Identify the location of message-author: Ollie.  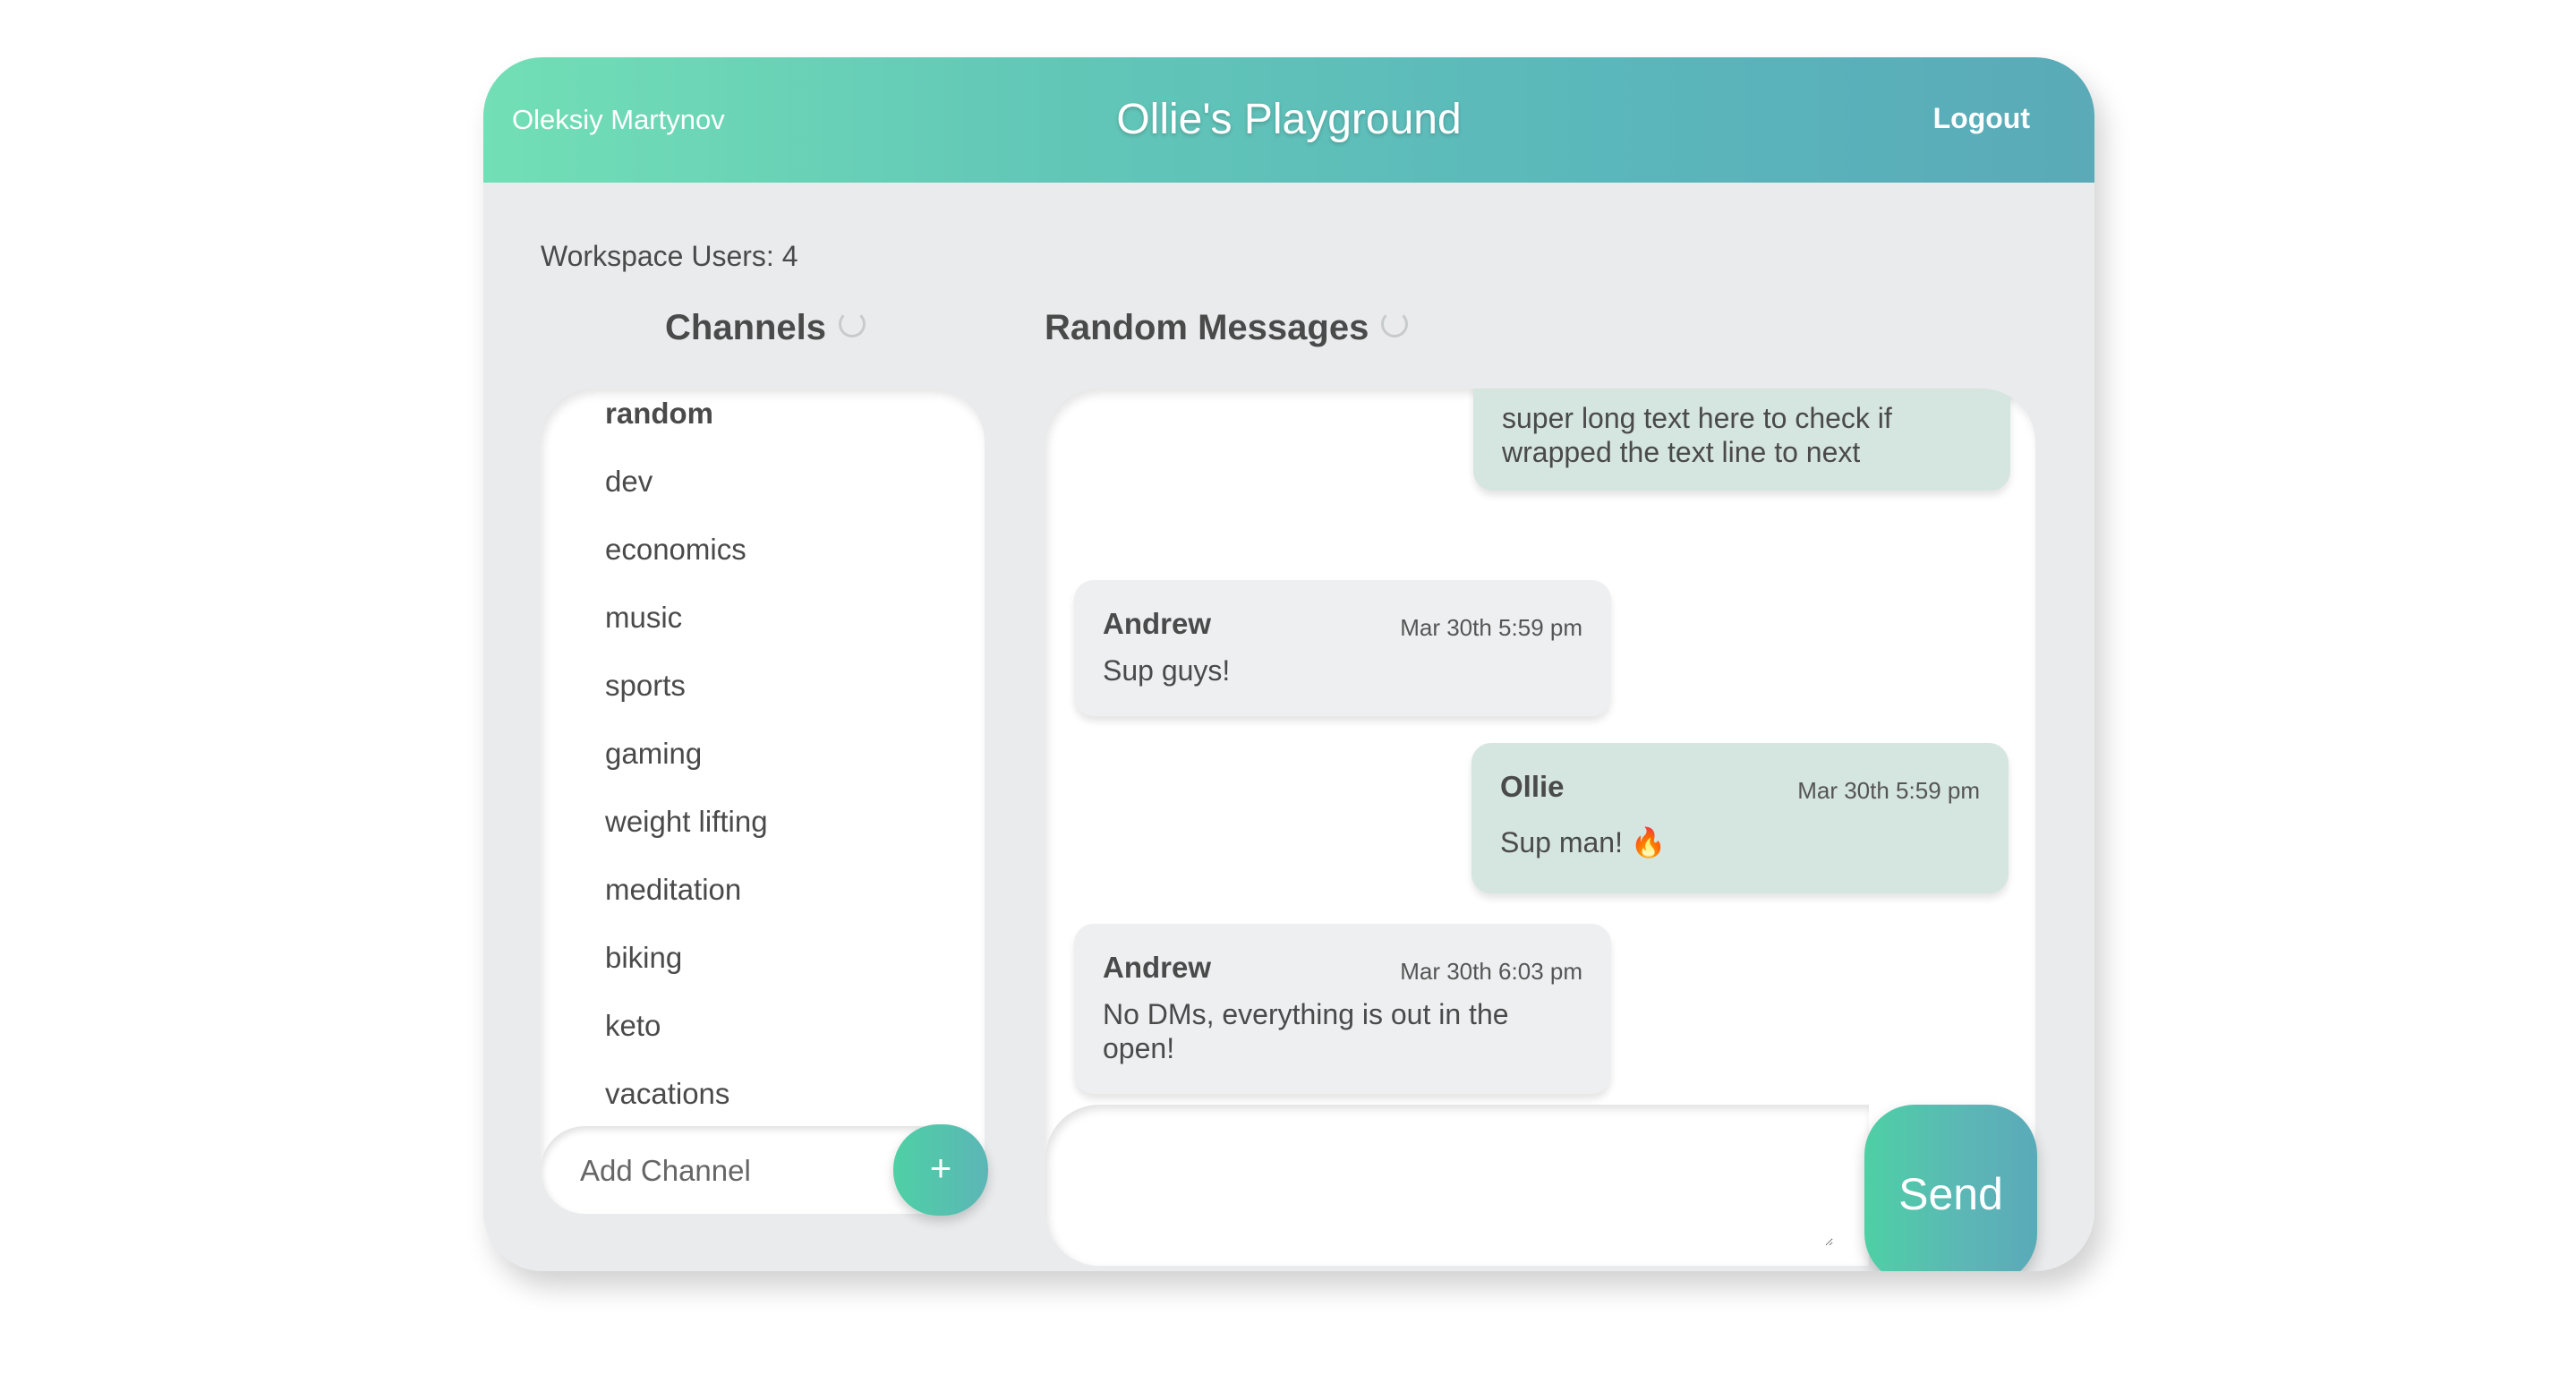
(1532, 786).